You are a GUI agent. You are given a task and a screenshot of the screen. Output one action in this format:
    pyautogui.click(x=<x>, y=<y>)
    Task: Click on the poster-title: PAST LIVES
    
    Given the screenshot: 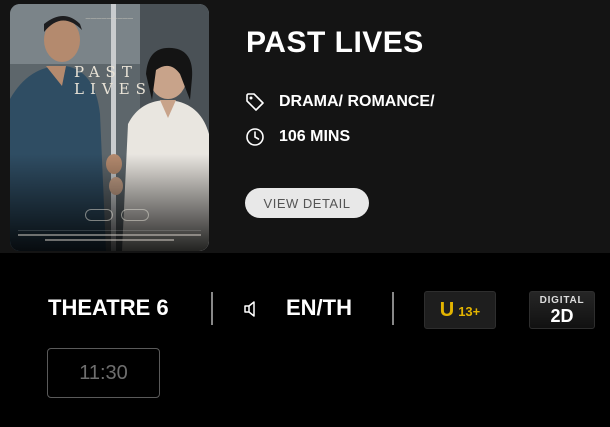 What is the action you would take?
    pyautogui.click(x=114, y=81)
    